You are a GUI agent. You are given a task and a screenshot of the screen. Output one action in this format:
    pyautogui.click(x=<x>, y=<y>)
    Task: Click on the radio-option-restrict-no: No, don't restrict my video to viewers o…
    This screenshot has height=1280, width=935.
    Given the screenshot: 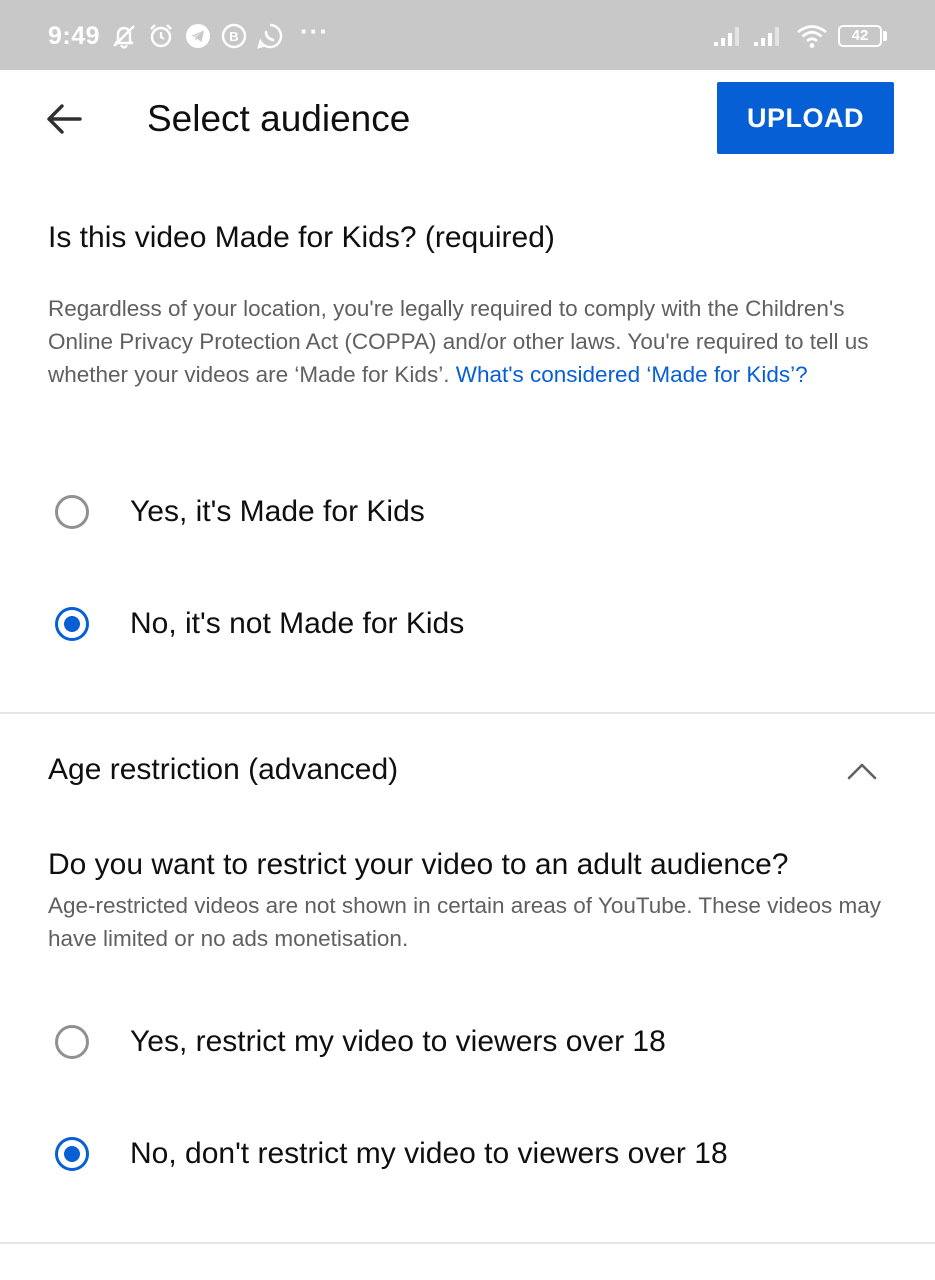 What is the action you would take?
    pyautogui.click(x=470, y=1155)
    